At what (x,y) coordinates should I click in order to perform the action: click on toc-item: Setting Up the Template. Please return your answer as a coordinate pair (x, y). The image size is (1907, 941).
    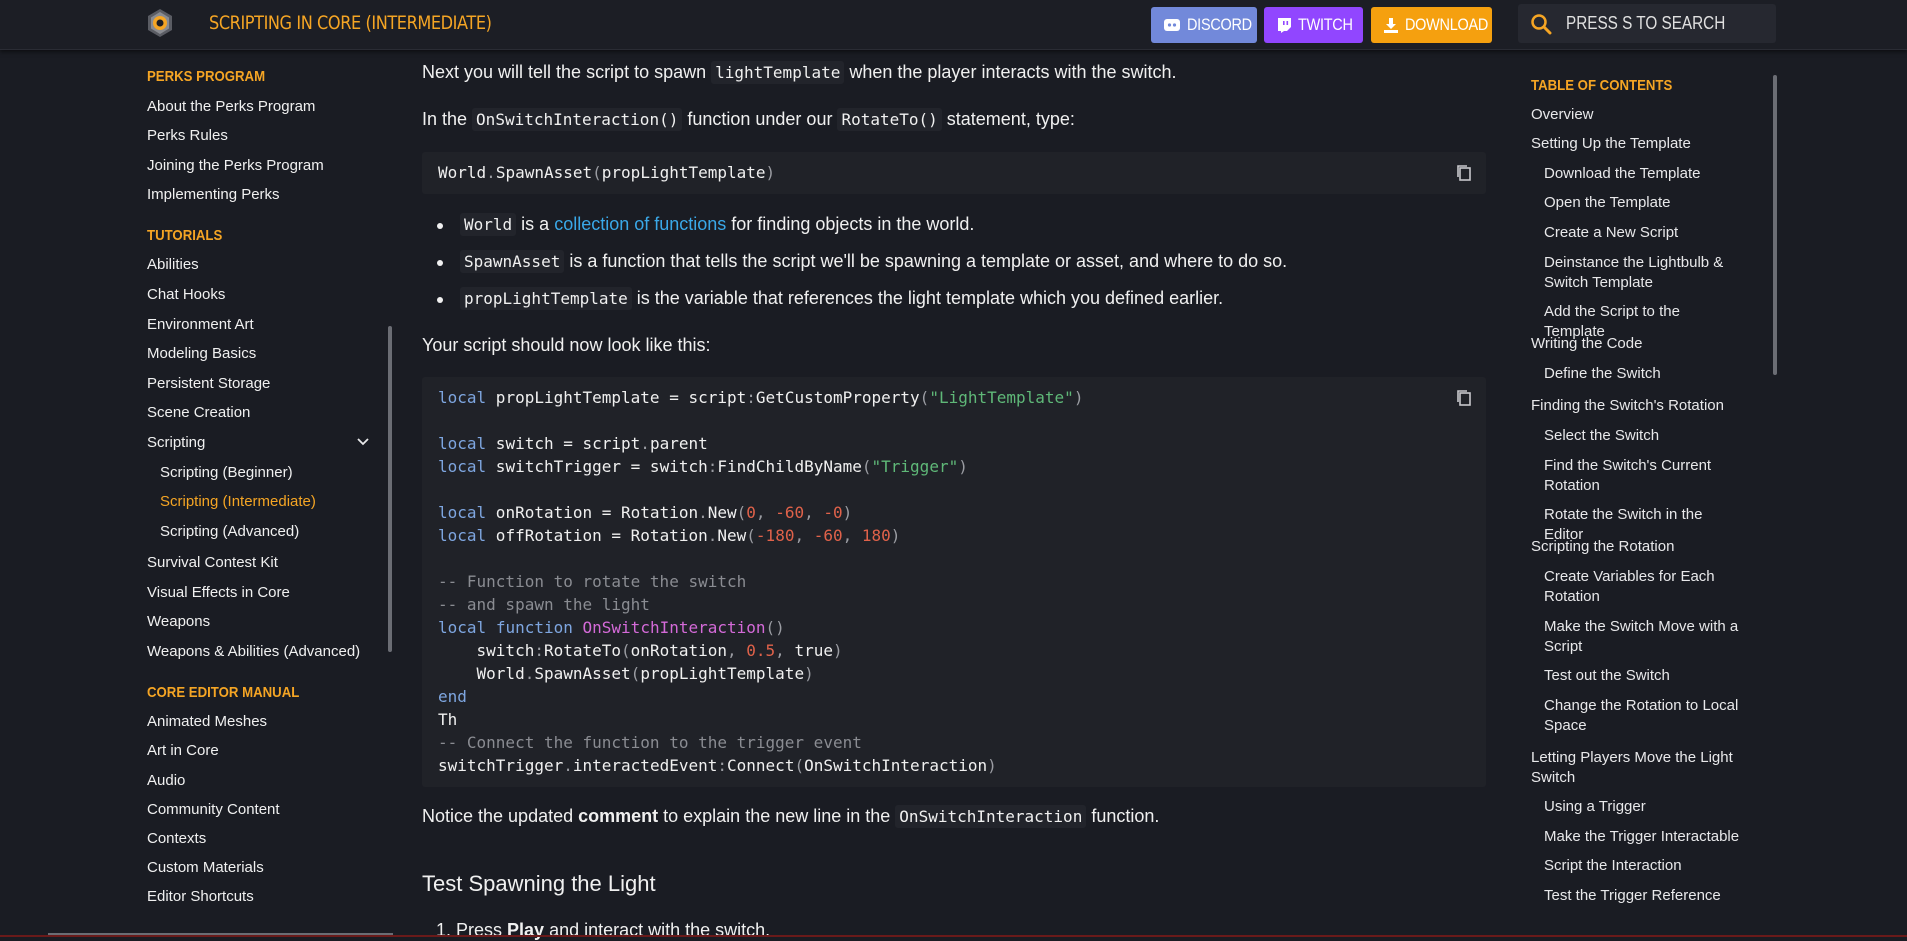
    Looking at the image, I should click on (1636, 144).